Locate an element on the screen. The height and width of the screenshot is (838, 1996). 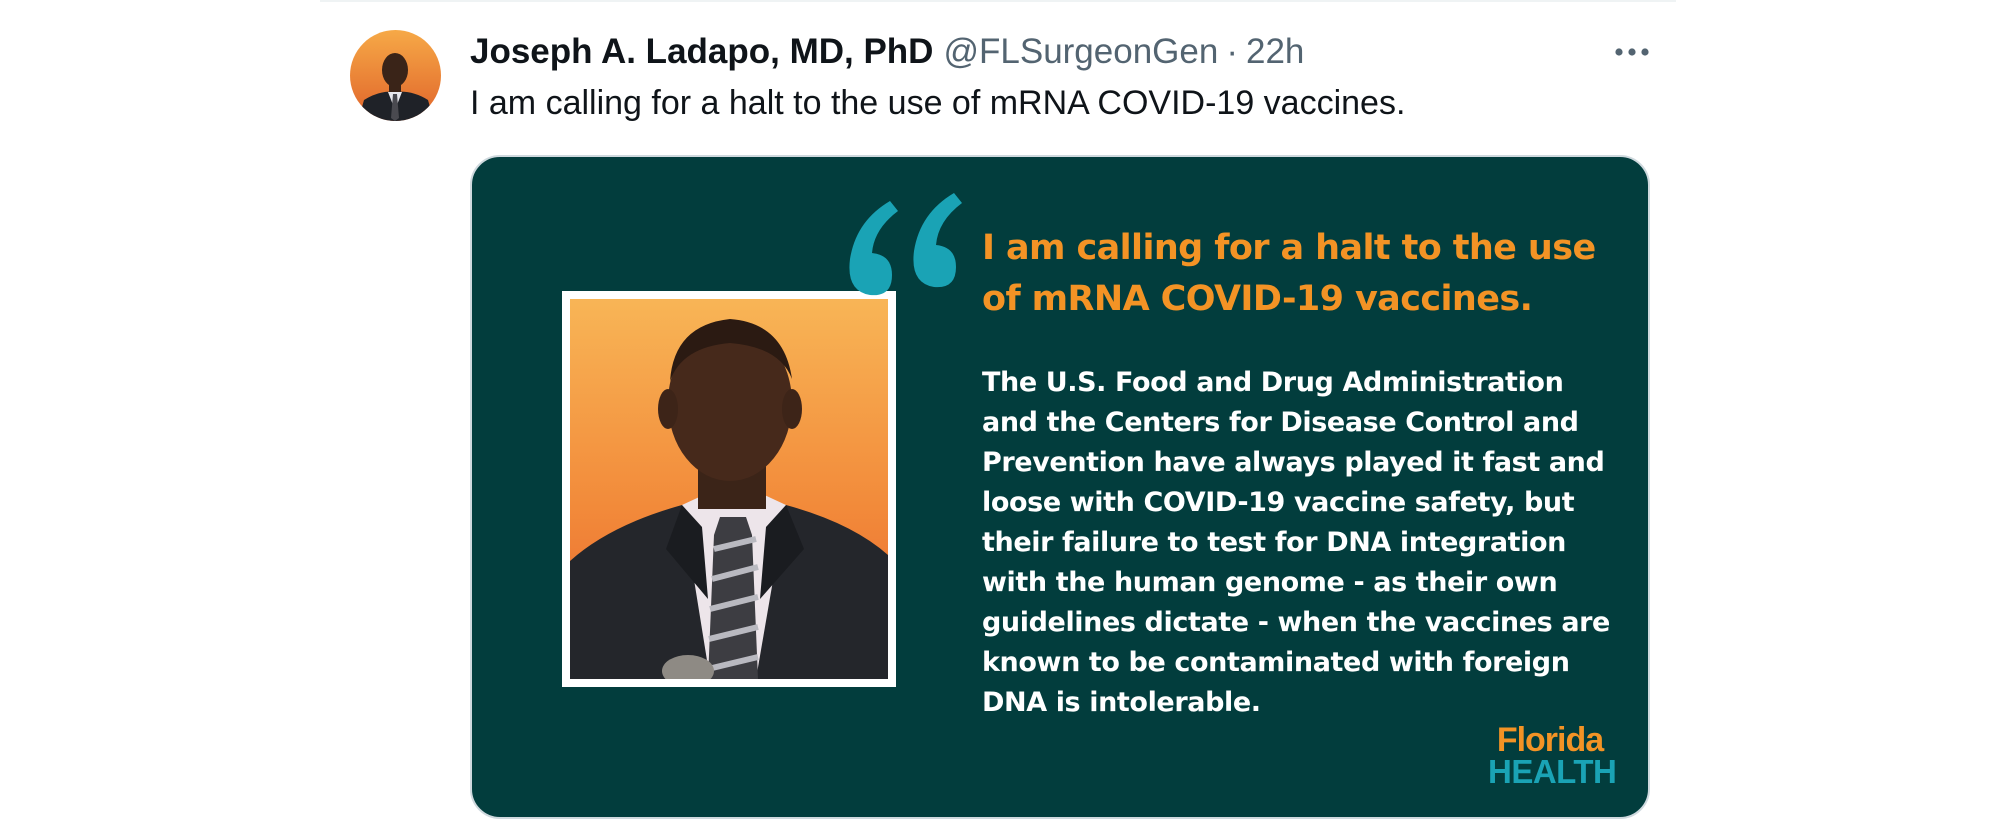
florida-health-logo: Florida HEALTH is located at coordinates (1552, 755).